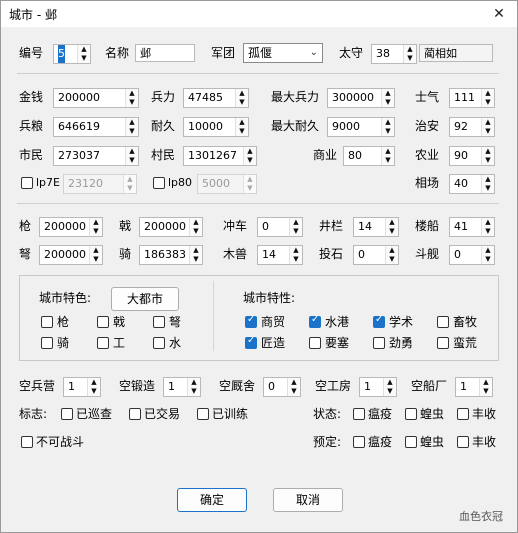  I want to click on id-spinner: 5 ▲ ▼, so click(72, 54).